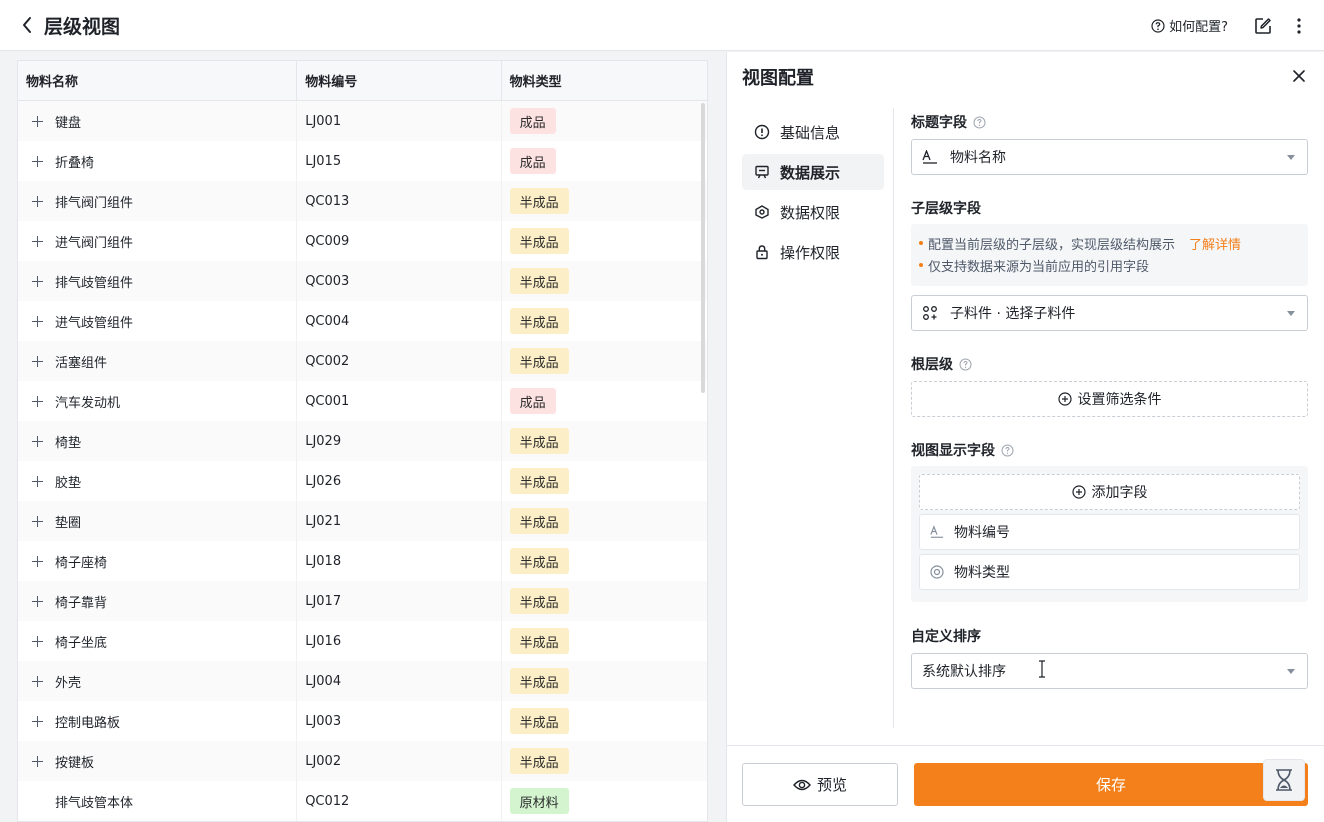  What do you see at coordinates (399, 681) in the screenshot?
I see `cell-material-code: LJ004` at bounding box center [399, 681].